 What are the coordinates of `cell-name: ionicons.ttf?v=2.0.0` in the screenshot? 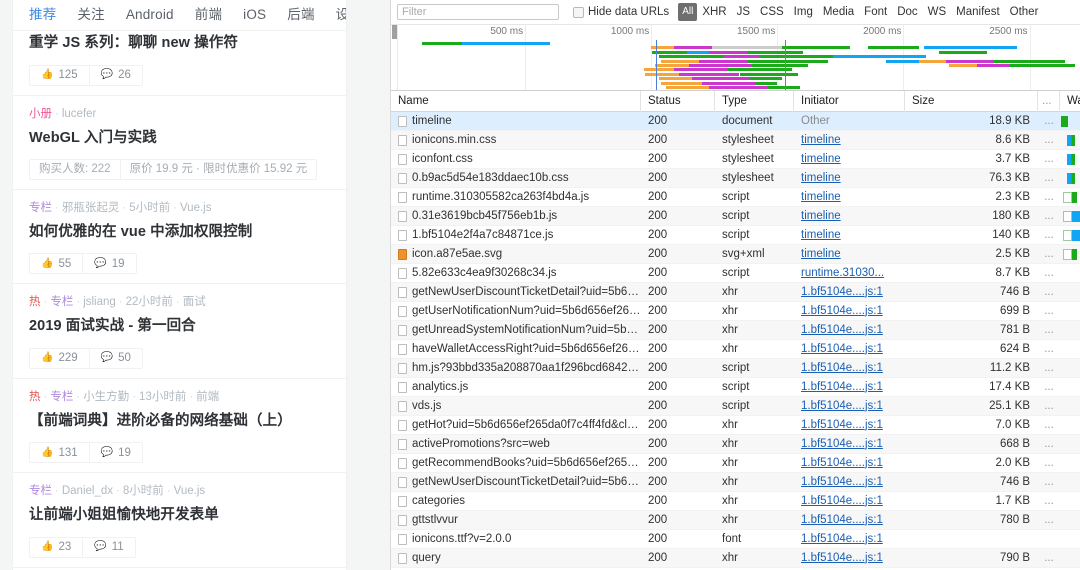 It's located at (516, 539).